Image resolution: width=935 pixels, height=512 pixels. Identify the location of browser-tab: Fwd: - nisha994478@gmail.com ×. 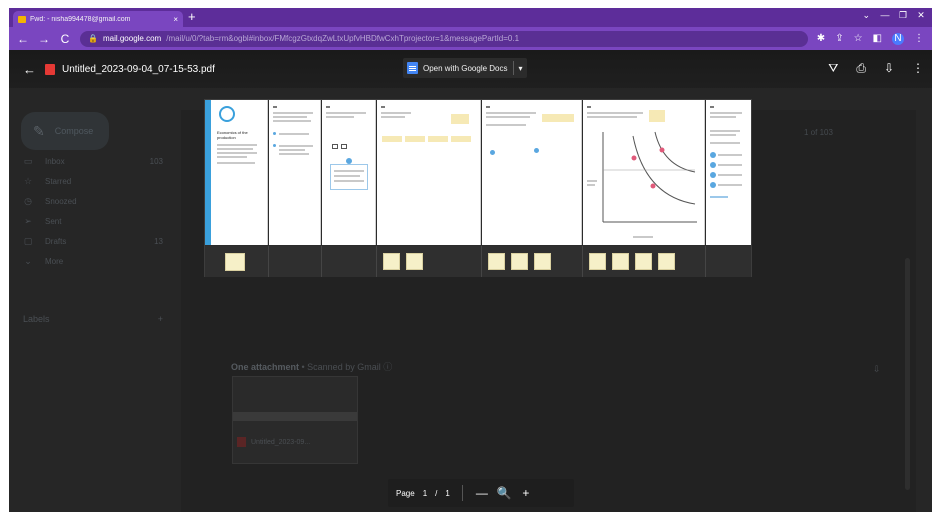
(98, 19).